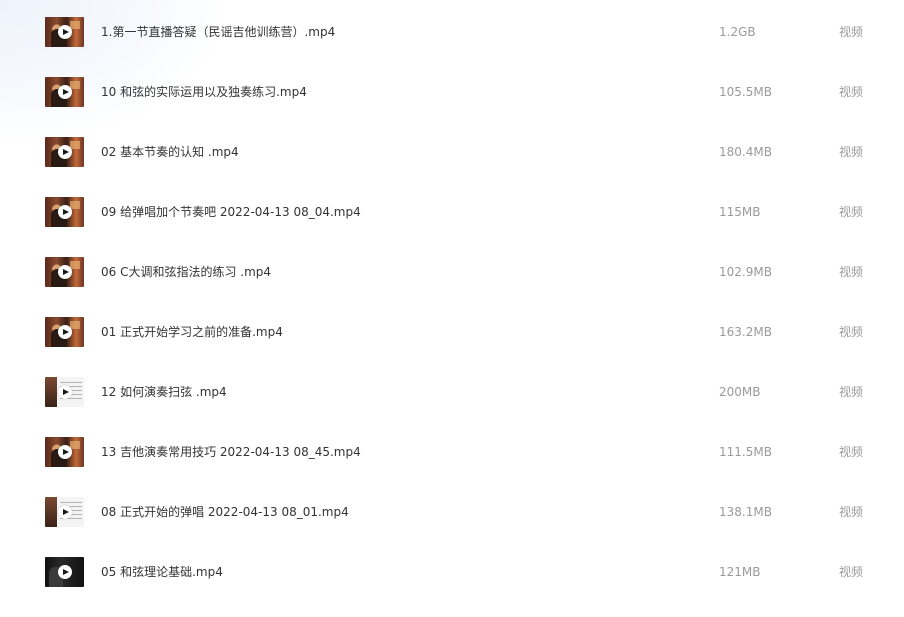 The image size is (904, 617). What do you see at coordinates (170, 152) in the screenshot?
I see `file-name: 02 基本节奏的认知 .mp4` at bounding box center [170, 152].